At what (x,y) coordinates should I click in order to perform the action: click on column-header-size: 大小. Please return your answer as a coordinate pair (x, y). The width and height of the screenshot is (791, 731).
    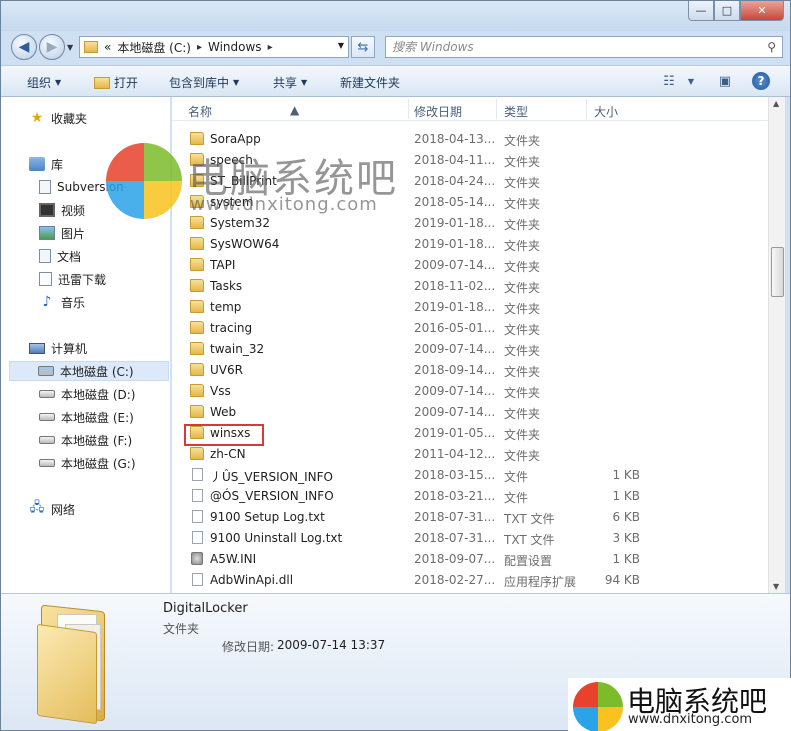
    Looking at the image, I should click on (606, 111).